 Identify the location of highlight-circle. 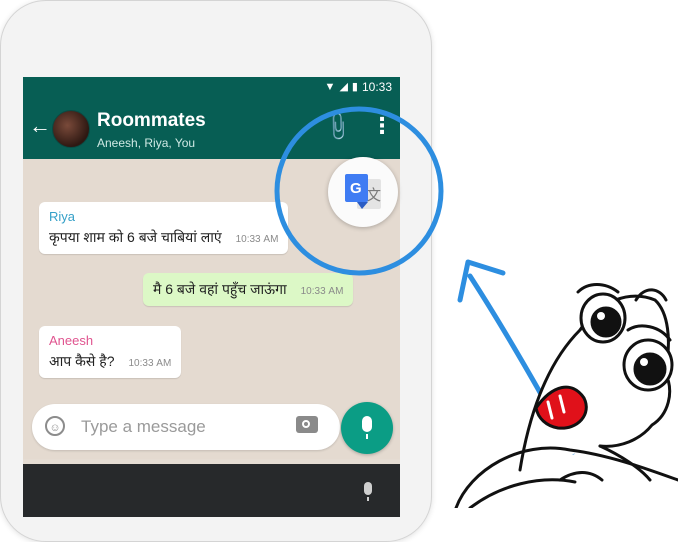
(359, 191).